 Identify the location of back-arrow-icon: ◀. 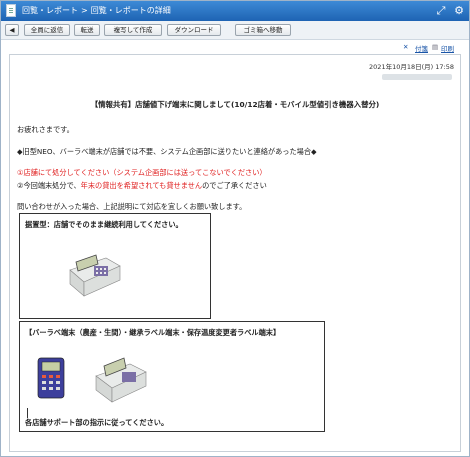
(12, 30).